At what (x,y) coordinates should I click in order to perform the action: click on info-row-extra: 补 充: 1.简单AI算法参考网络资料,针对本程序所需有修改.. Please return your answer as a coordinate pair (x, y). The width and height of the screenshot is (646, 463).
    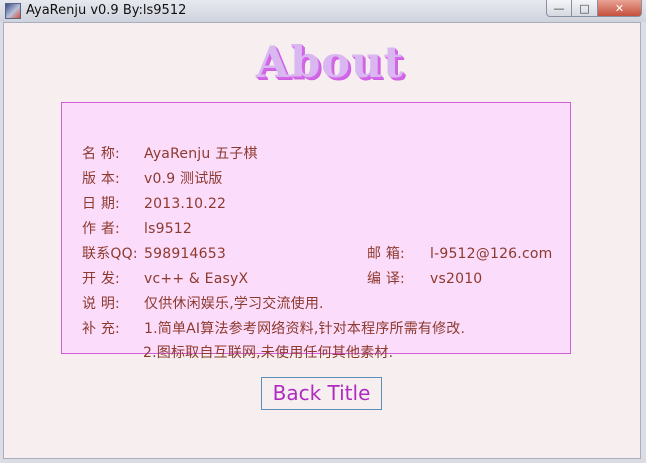
    Looking at the image, I should click on (316, 329).